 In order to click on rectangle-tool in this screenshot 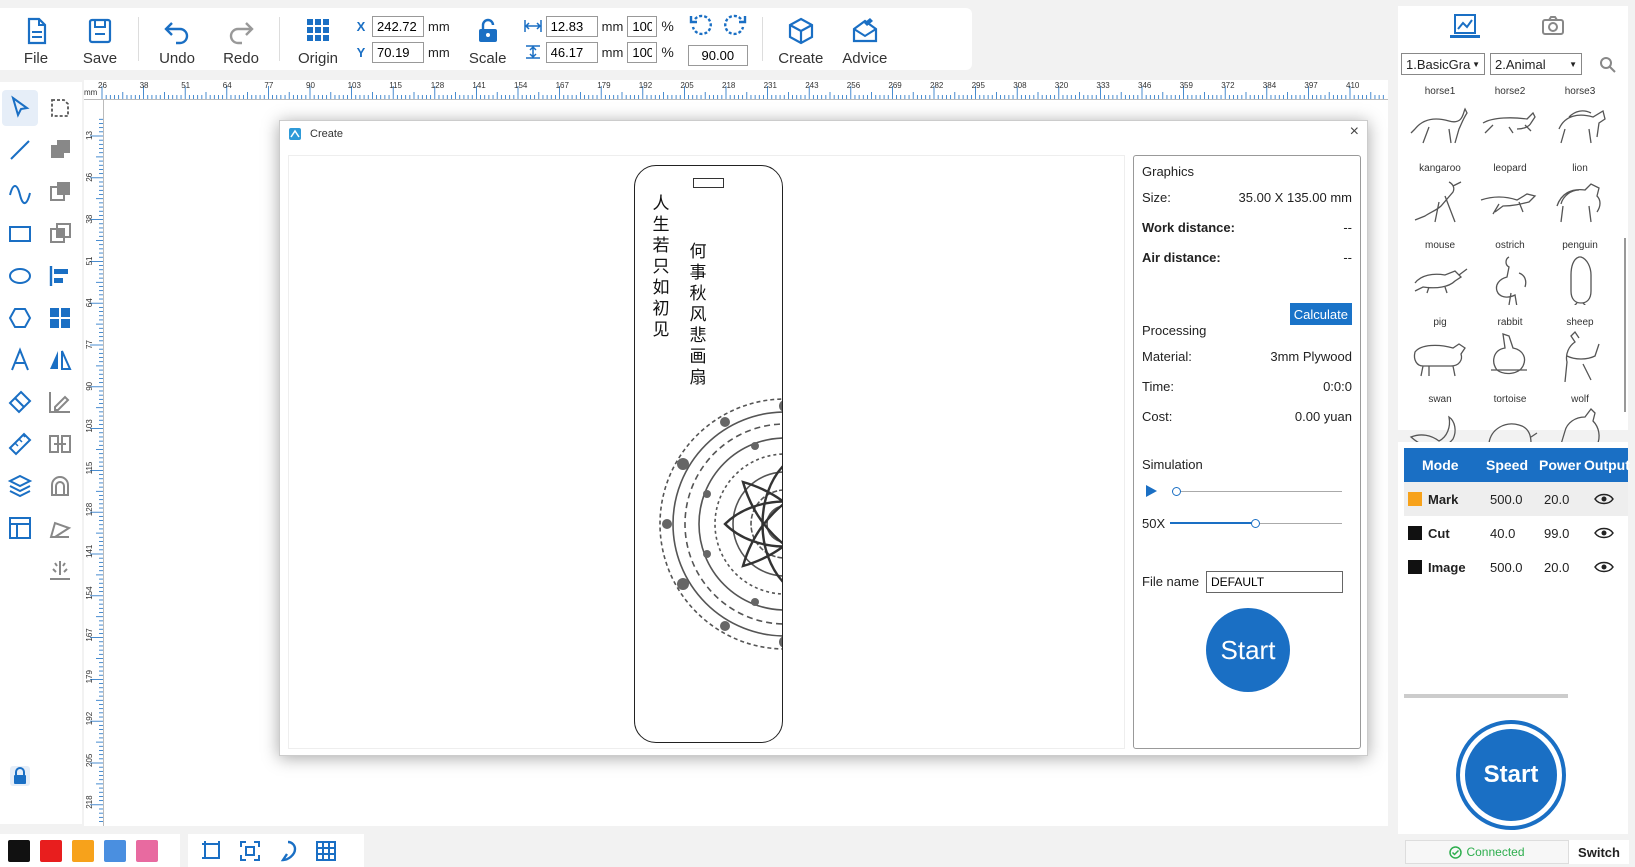, I will do `click(20, 234)`.